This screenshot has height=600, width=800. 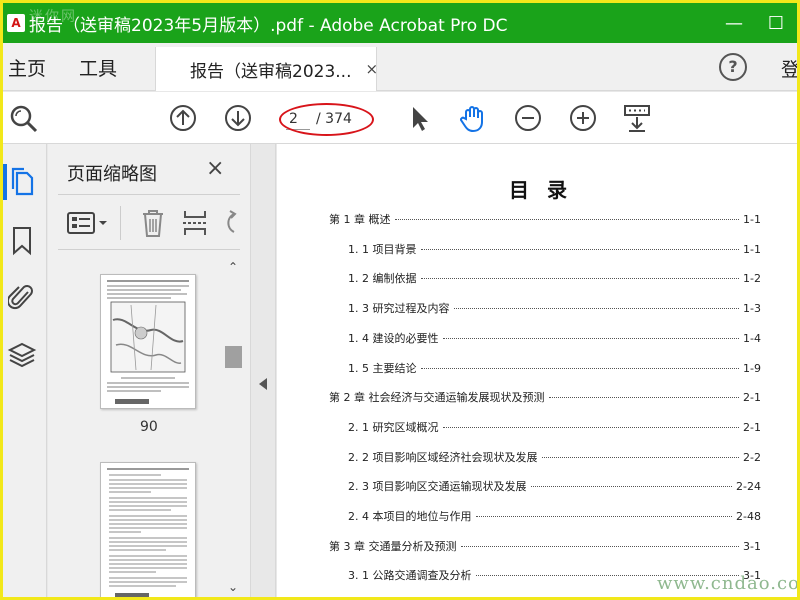 I want to click on toc-entry: 第 2 章 社会经济与交通运输发展现状及预测 2-1, so click(x=545, y=397).